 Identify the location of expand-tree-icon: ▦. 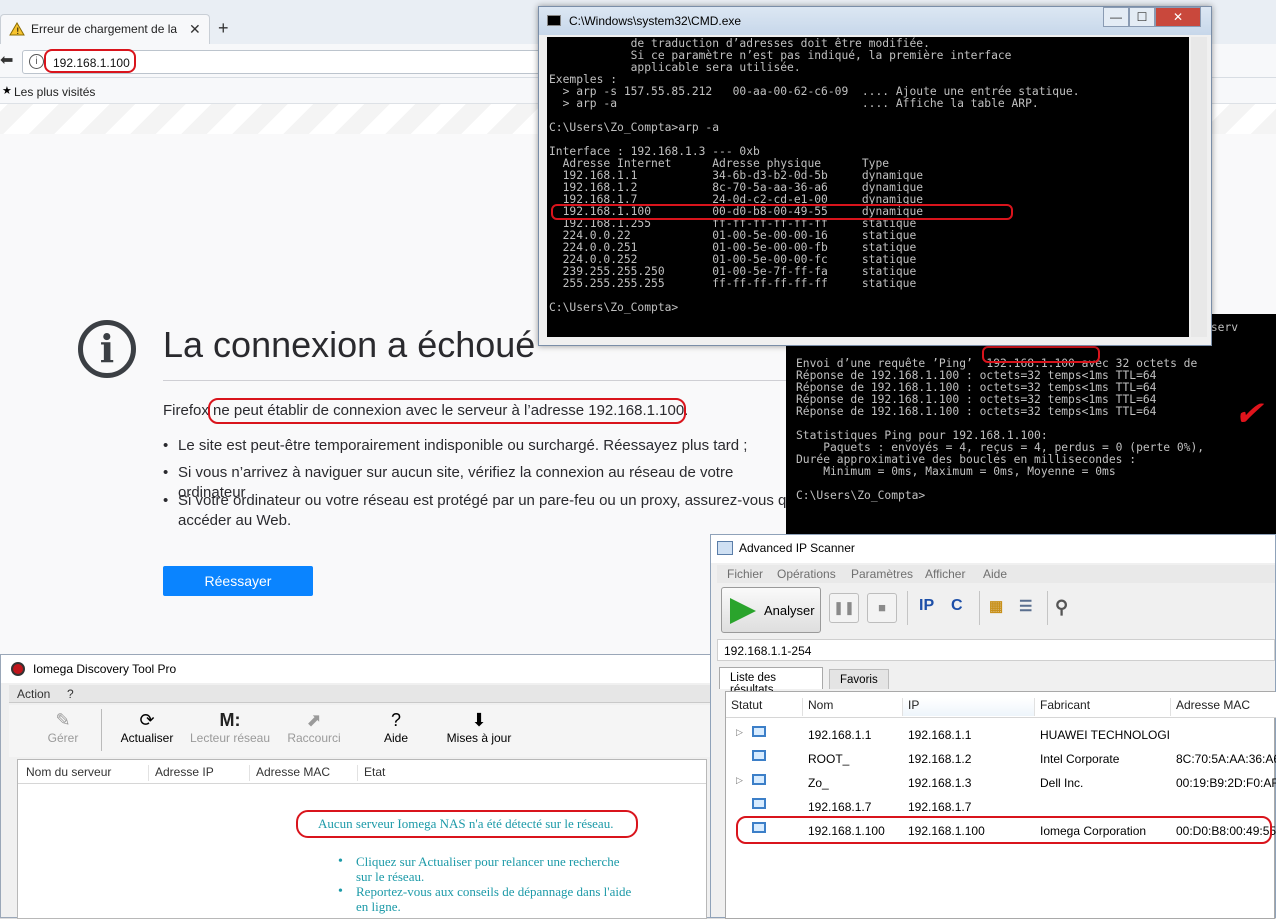
(996, 606).